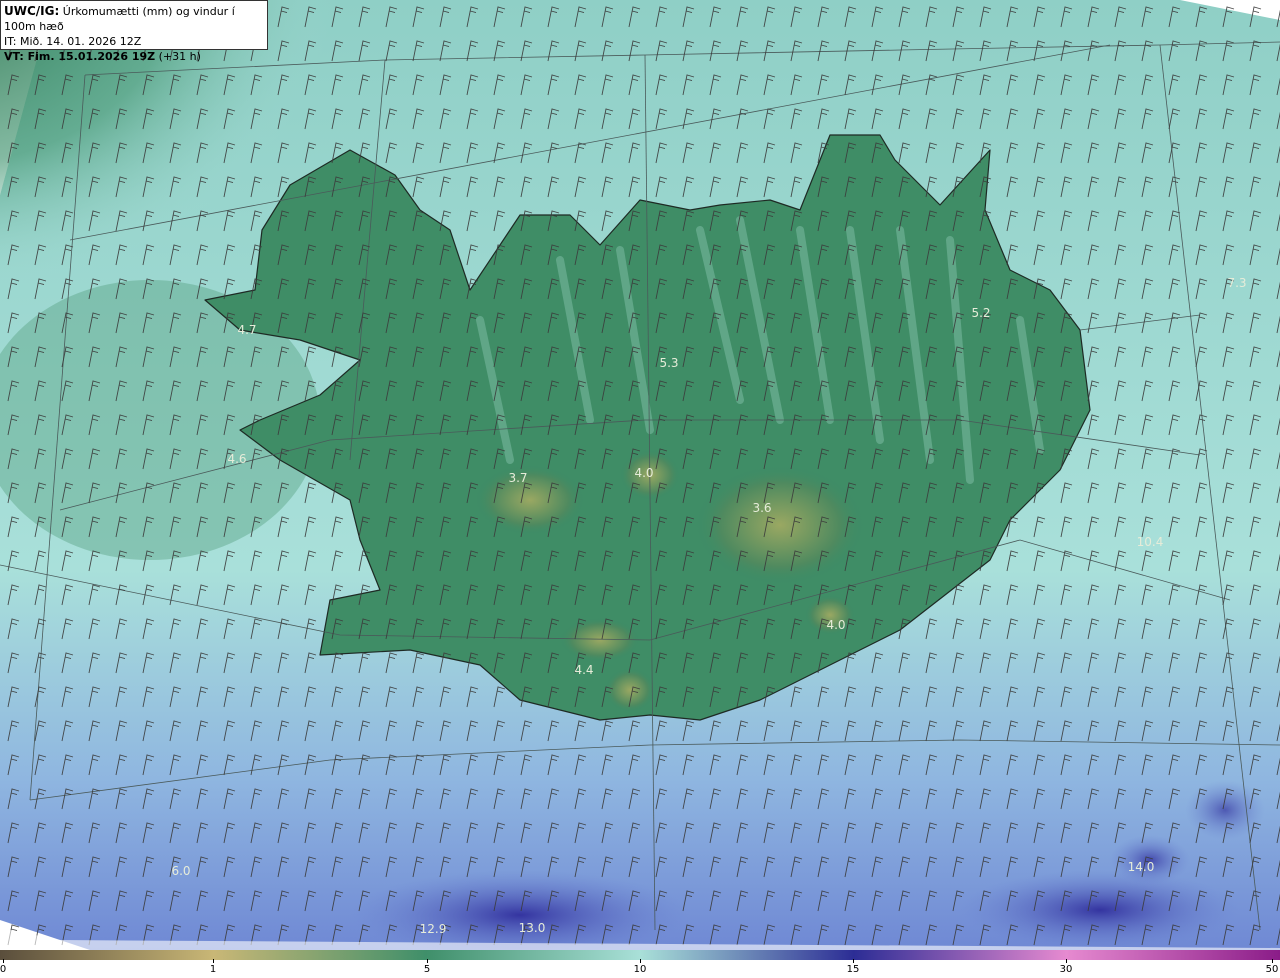 This screenshot has width=1280, height=978. I want to click on colorbar-tick-label: 30, so click(1066, 969).